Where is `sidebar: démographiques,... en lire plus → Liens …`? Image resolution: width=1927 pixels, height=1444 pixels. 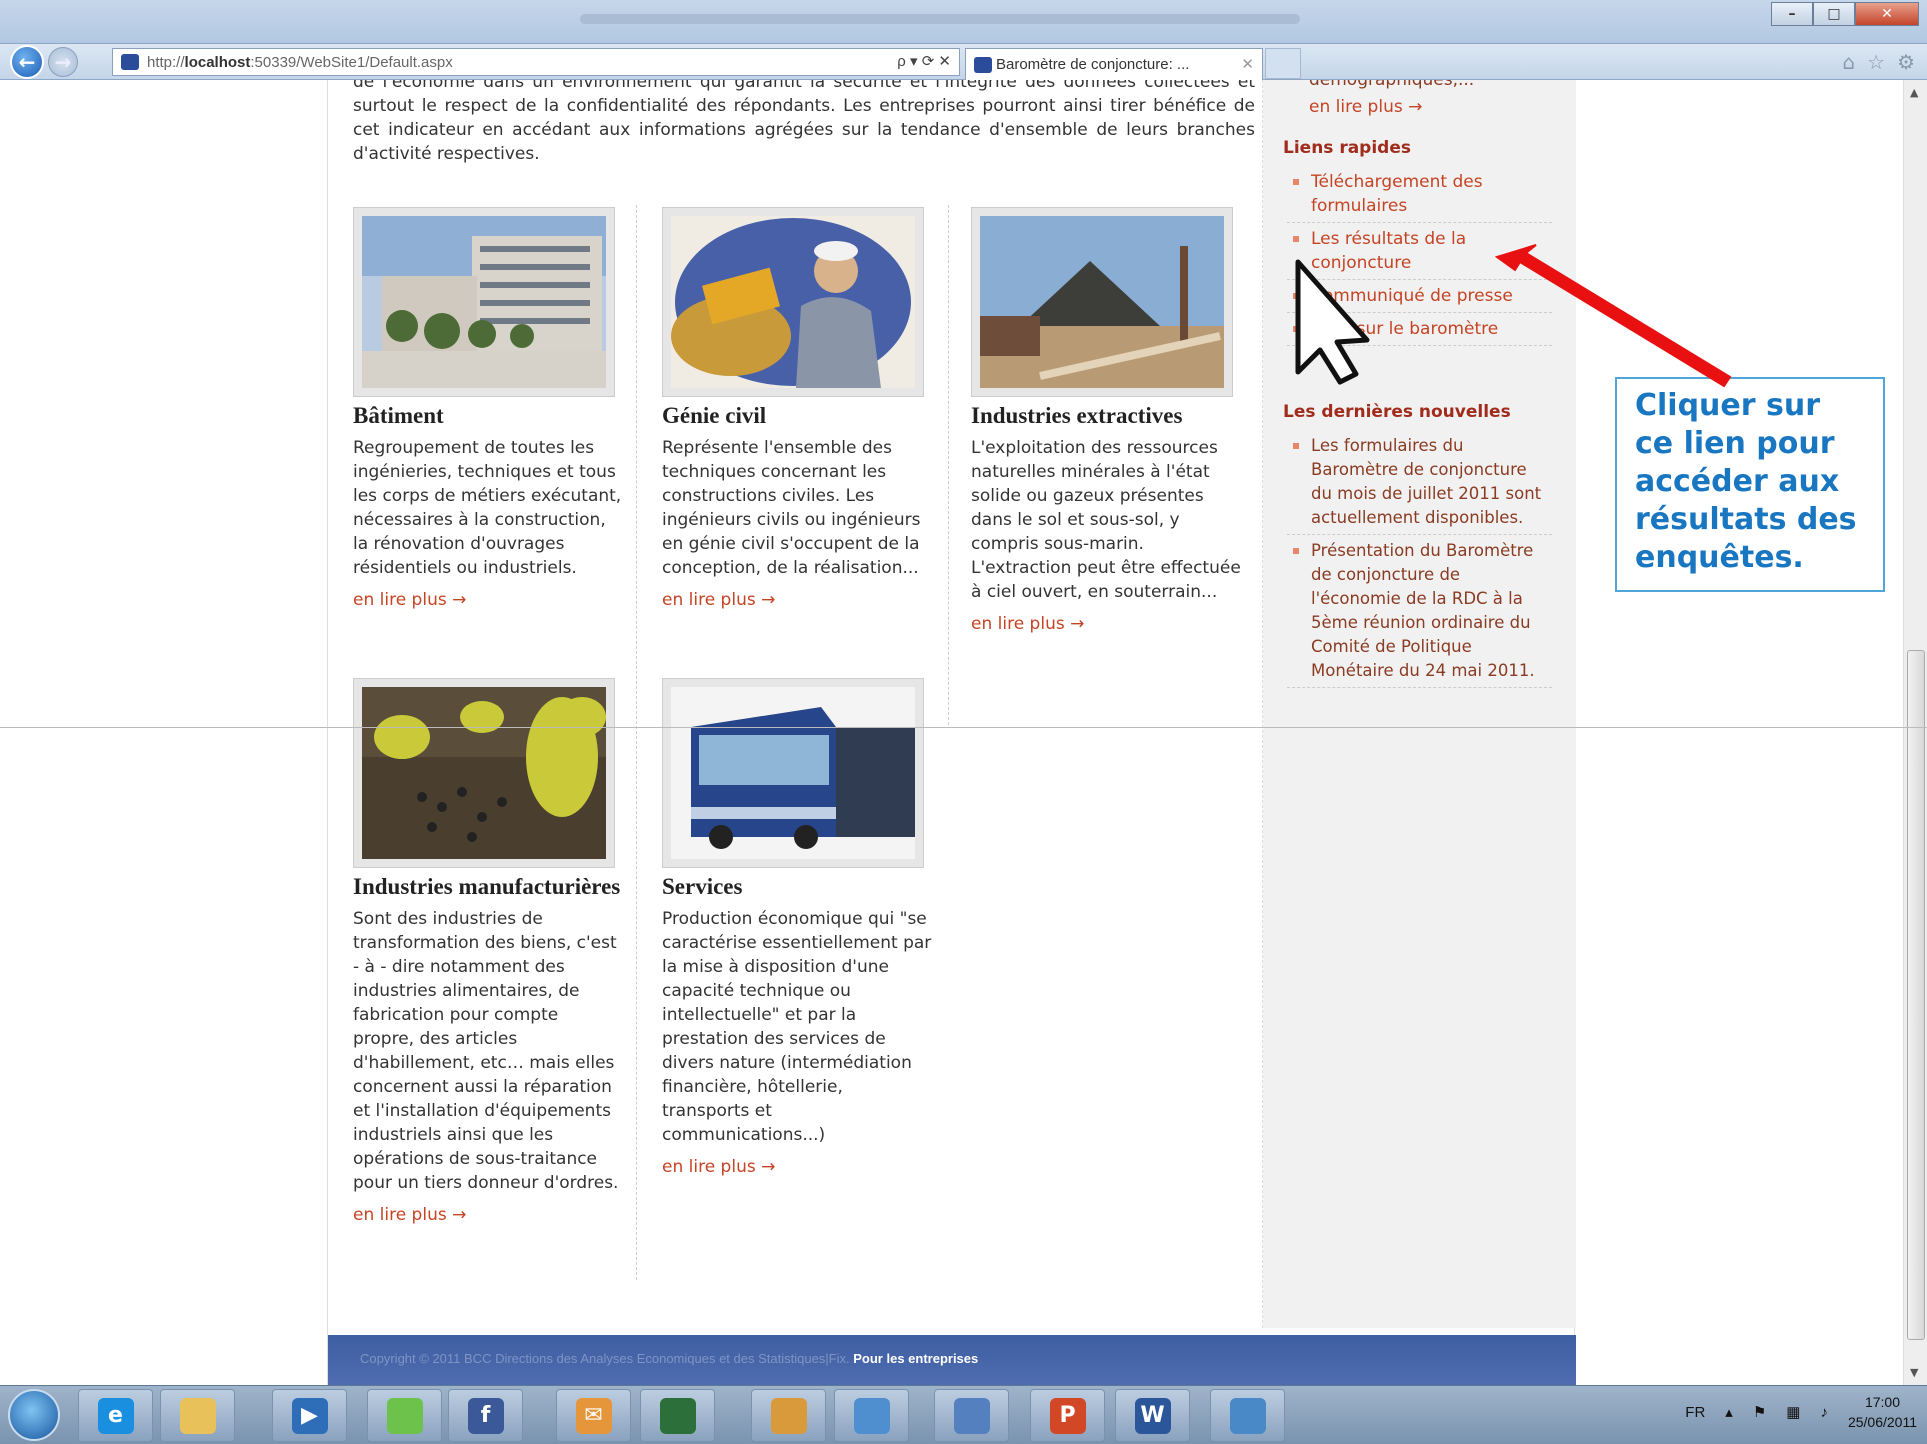 sidebar: démographiques,... en lire plus → Liens … is located at coordinates (1419, 704).